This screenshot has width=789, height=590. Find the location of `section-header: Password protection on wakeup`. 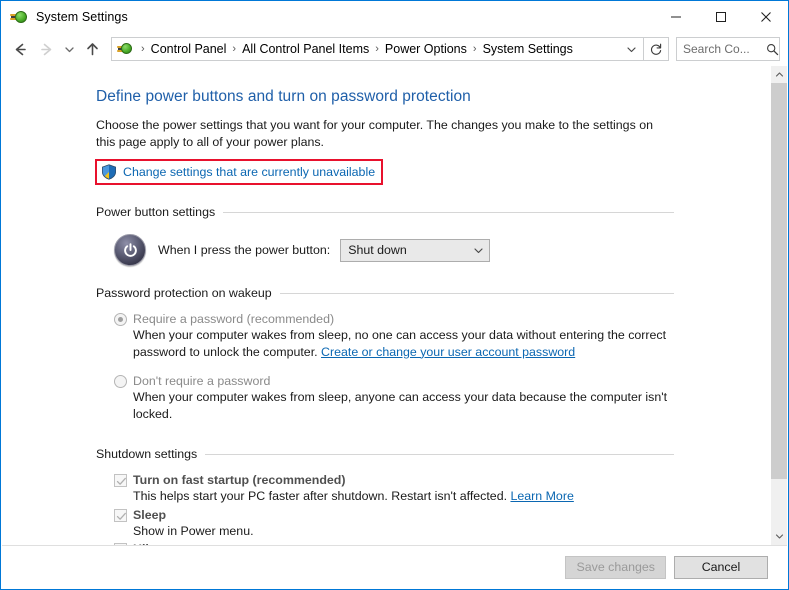

section-header: Password protection on wakeup is located at coordinates (385, 293).